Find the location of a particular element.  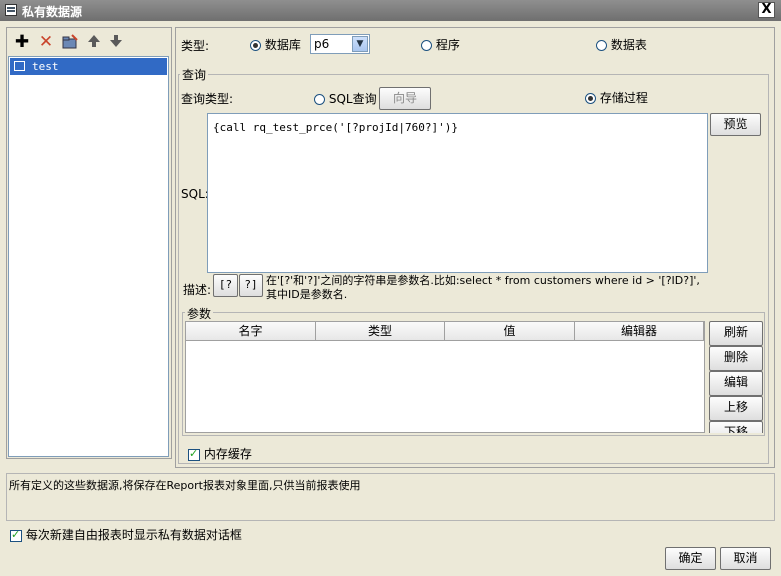

sql-text: {call rq_test_prce('[?projId|760?]')} is located at coordinates (336, 127).